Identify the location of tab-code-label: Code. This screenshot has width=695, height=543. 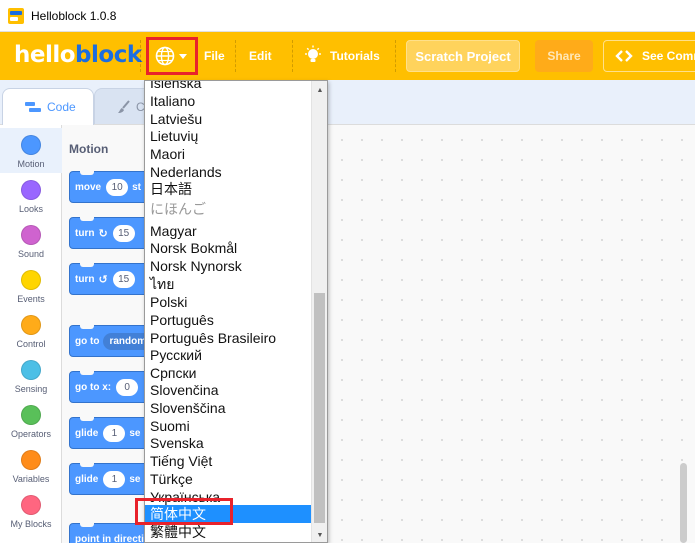
(61, 107).